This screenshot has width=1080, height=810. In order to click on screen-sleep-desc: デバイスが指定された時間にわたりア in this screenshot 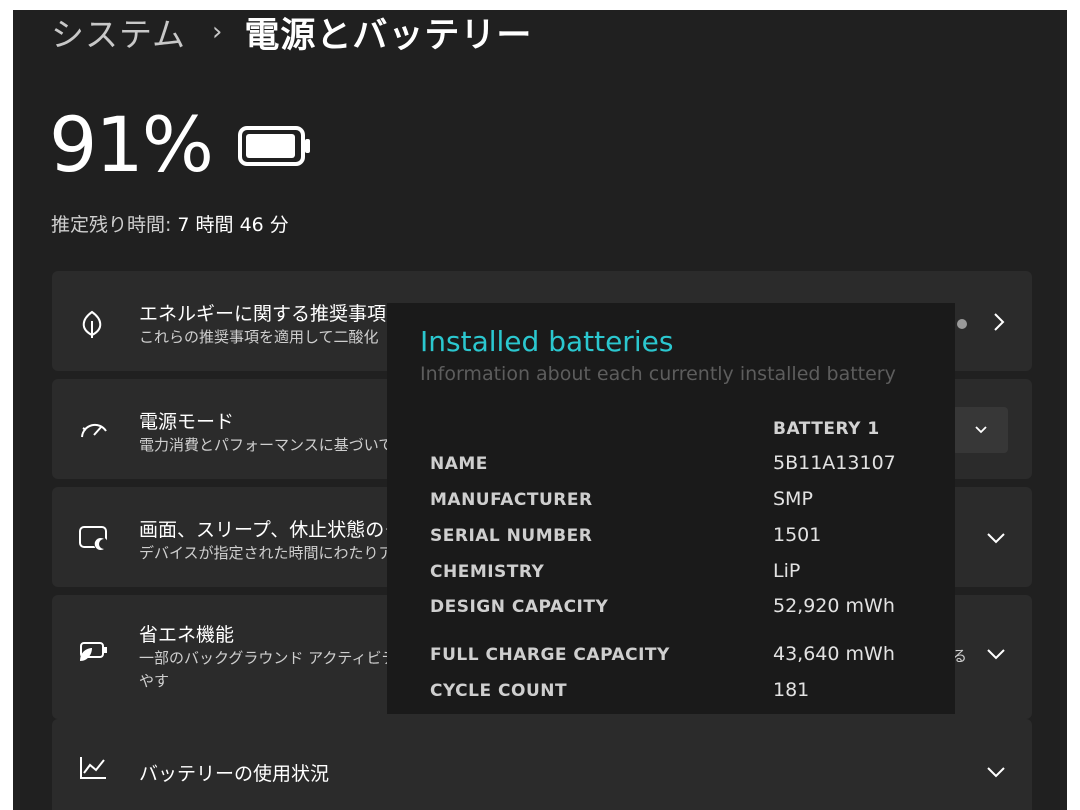, I will do `click(266, 553)`.